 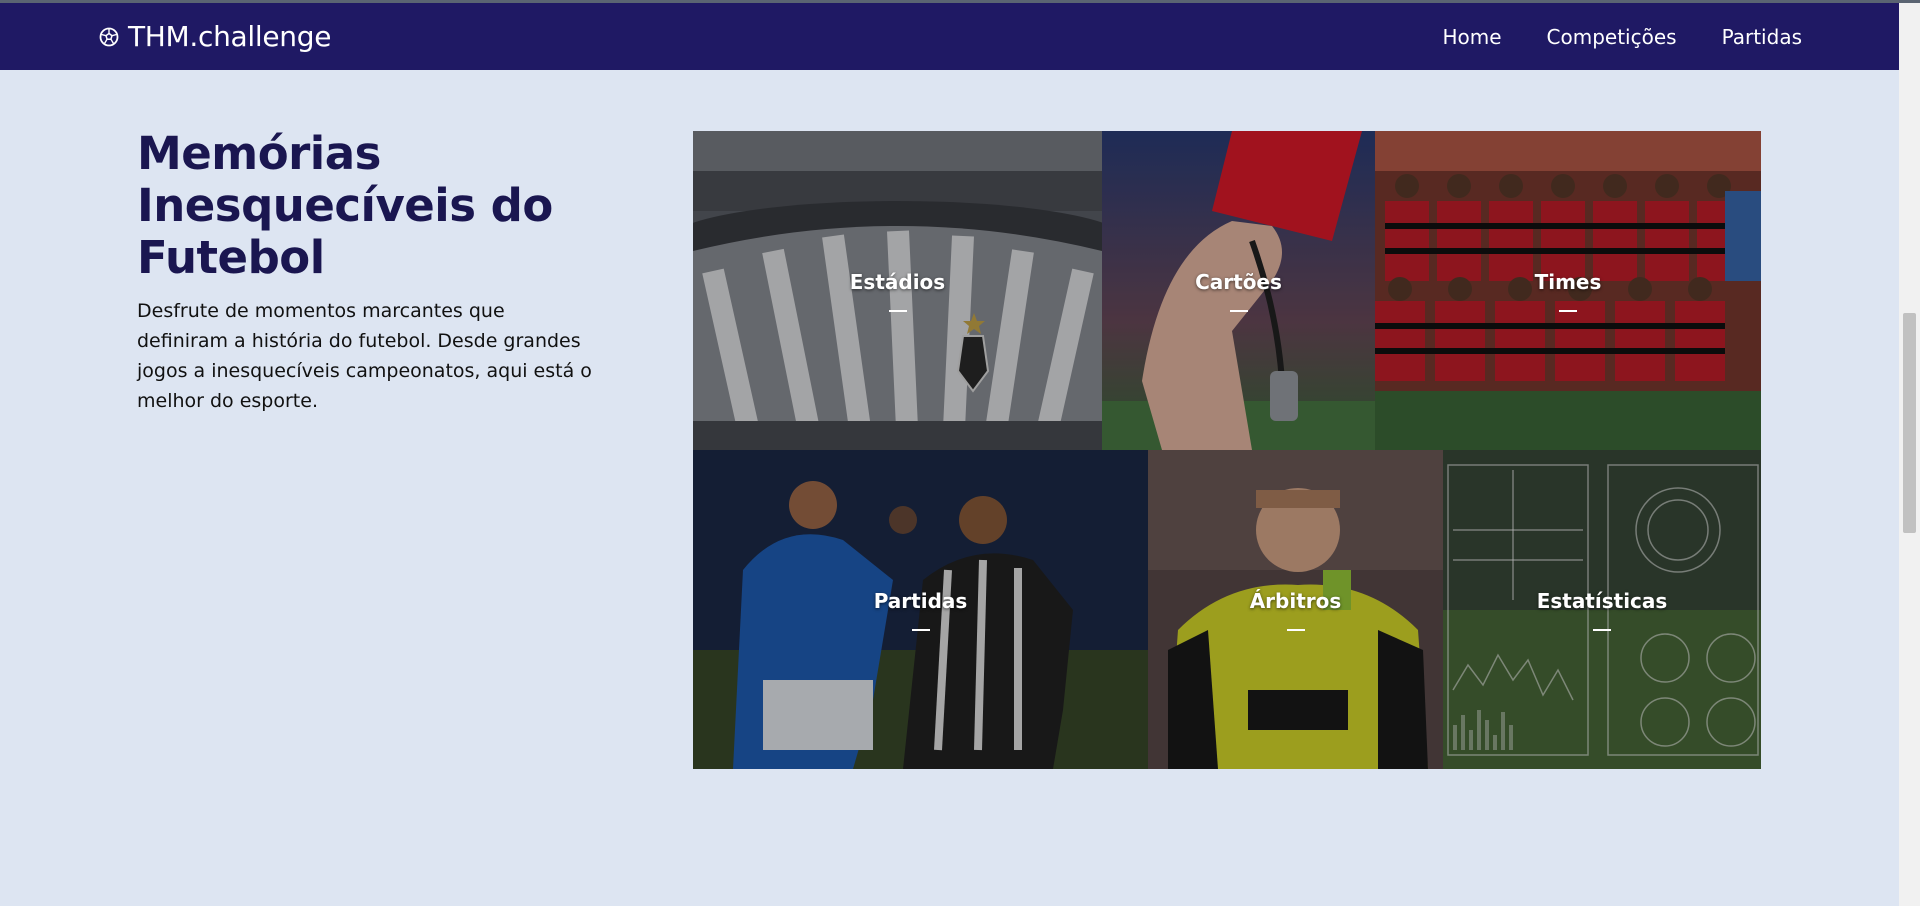 I want to click on hero-title: Memórias Inesquecíveis do Futebol, so click(x=345, y=205).